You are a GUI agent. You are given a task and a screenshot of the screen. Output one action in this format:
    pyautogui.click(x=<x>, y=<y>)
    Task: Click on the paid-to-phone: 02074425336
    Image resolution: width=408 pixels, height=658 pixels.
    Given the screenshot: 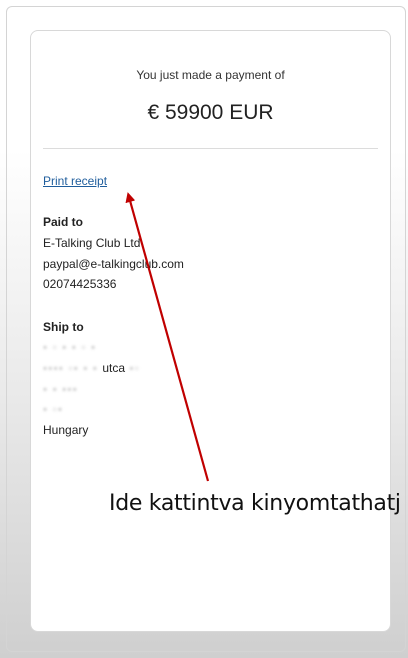 What is the action you would take?
    pyautogui.click(x=80, y=284)
    